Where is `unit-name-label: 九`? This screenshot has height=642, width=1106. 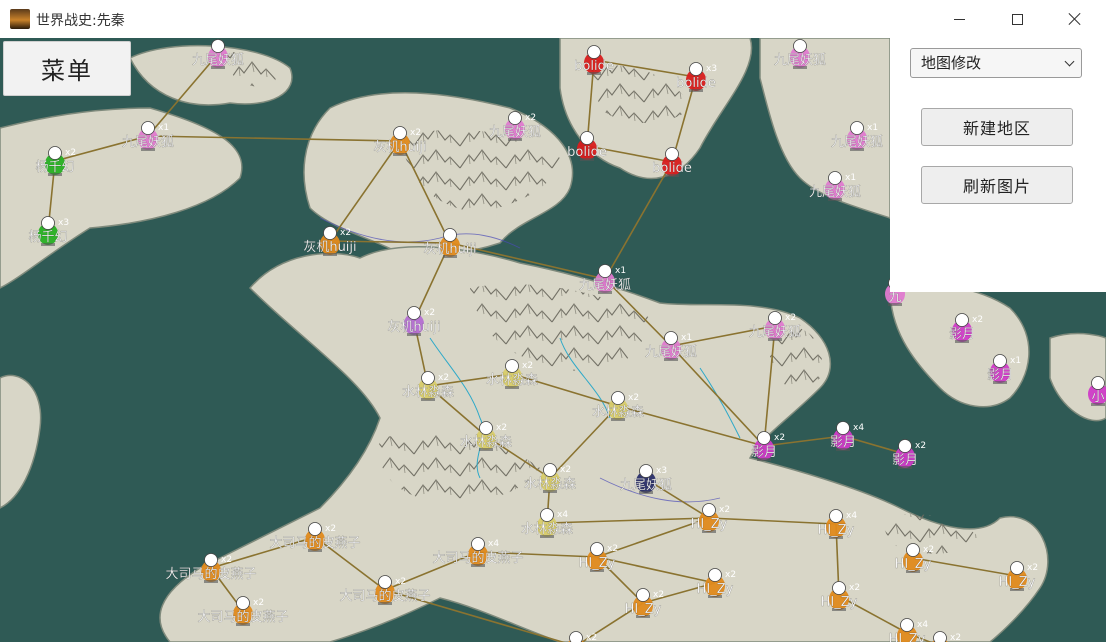 unit-name-label: 九 is located at coordinates (894, 297).